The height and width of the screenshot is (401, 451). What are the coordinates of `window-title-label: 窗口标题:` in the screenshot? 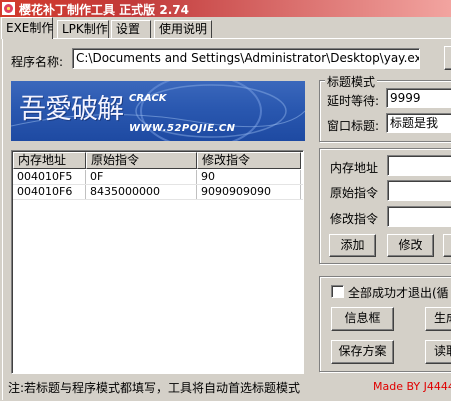 It's located at (353, 126).